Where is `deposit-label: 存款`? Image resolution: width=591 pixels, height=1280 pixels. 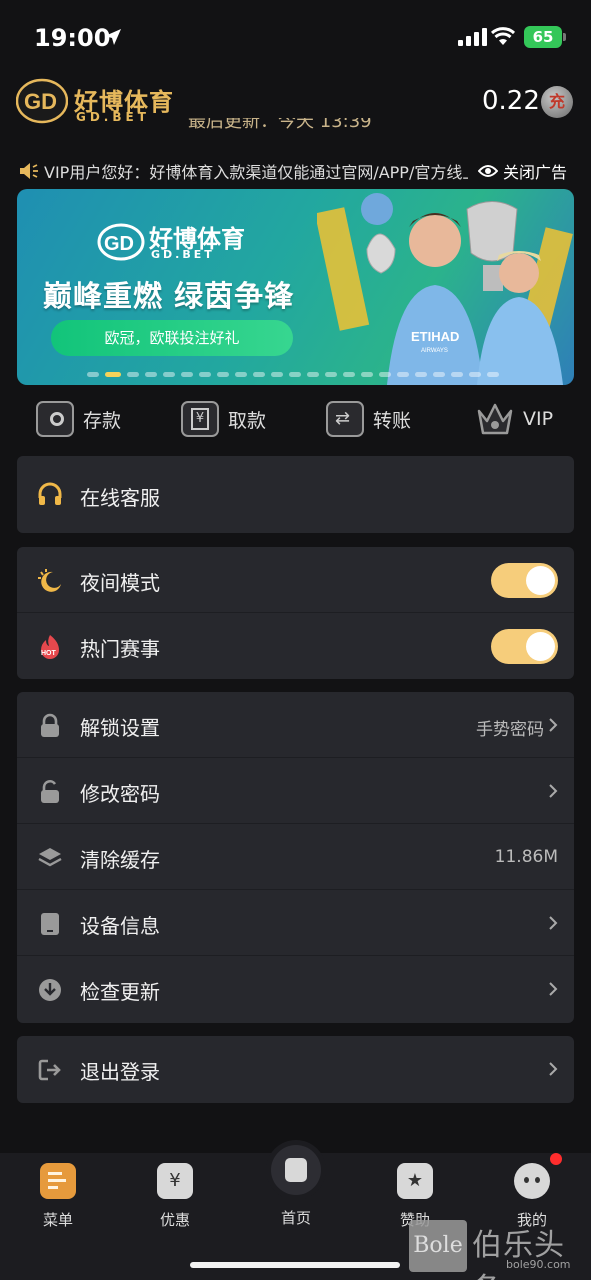 deposit-label: 存款 is located at coordinates (102, 420).